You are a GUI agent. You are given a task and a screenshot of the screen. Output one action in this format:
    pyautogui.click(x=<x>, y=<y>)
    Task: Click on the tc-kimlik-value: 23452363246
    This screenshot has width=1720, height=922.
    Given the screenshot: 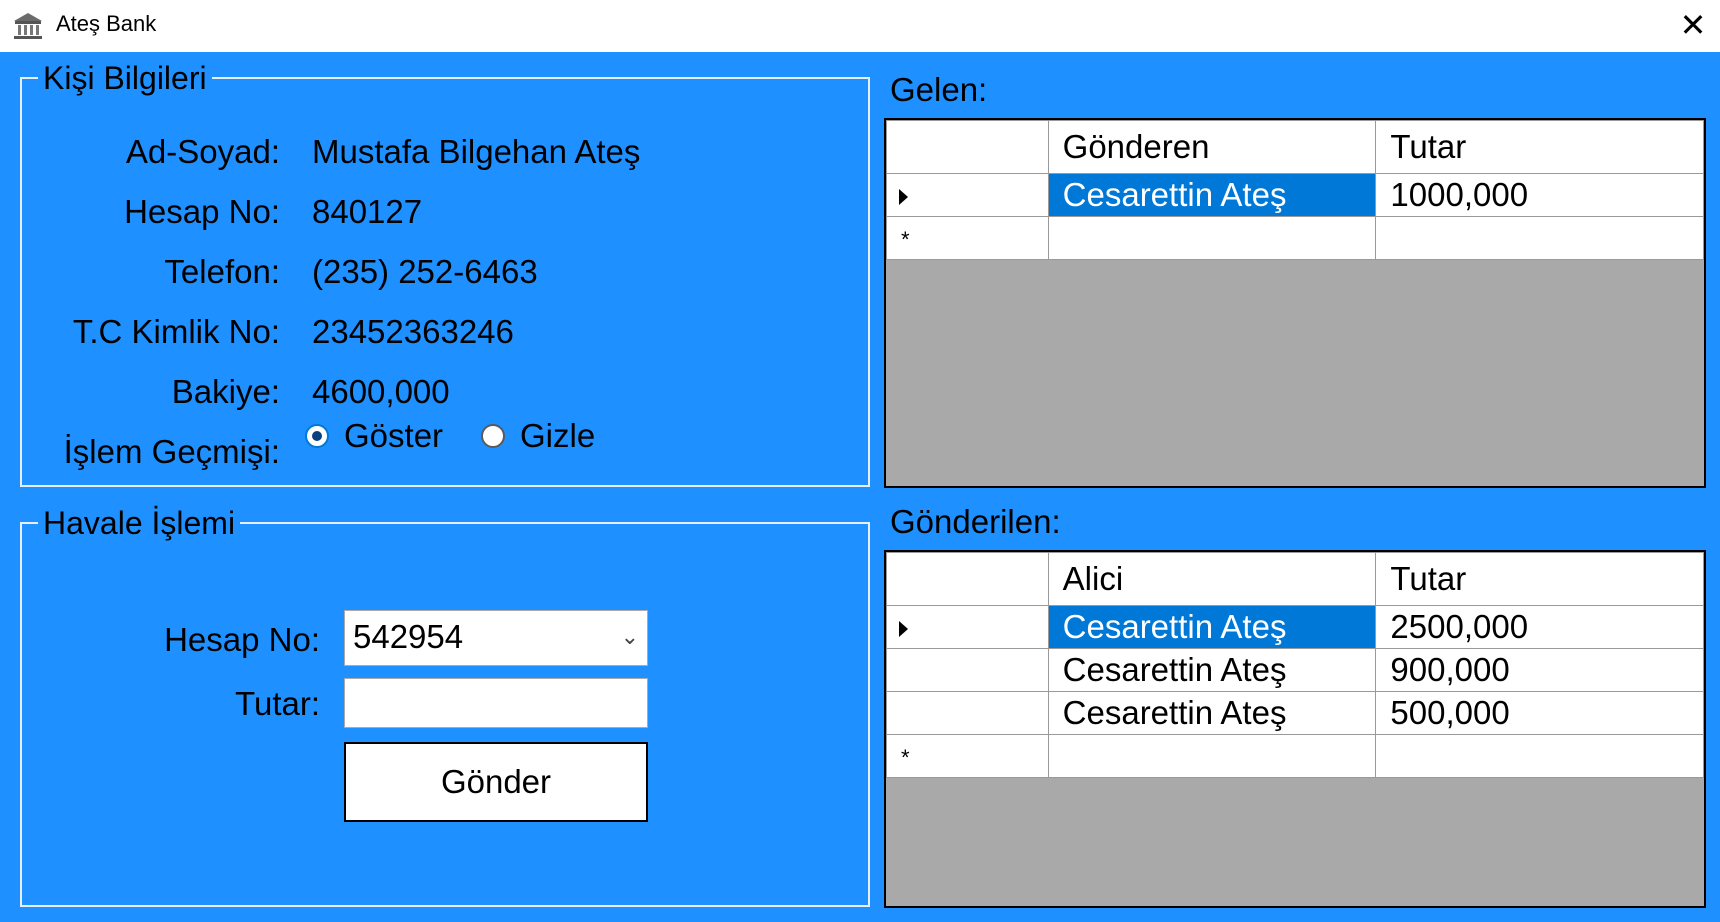 What is the action you would take?
    pyautogui.click(x=413, y=331)
    